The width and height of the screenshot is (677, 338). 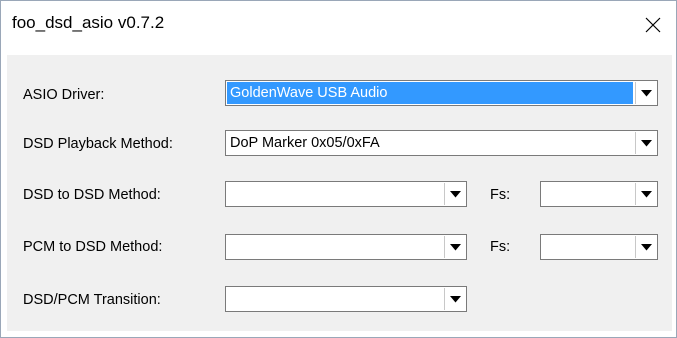 I want to click on pcm-to-dsd-fs-label: Fs:, so click(x=500, y=247).